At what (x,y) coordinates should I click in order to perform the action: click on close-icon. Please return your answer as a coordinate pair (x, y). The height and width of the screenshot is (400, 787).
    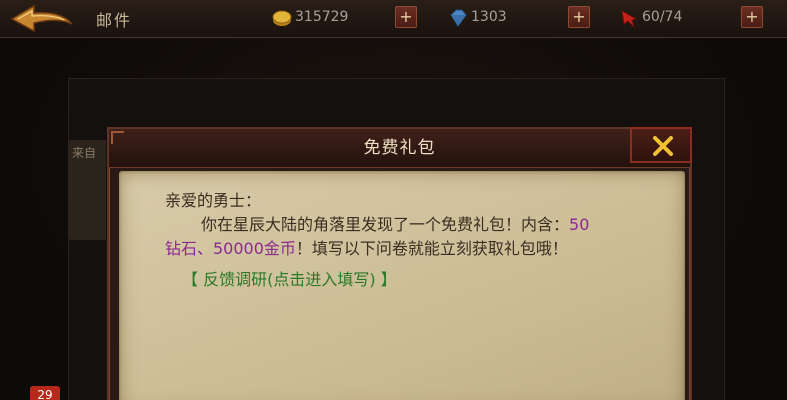
    Looking at the image, I should click on (663, 146).